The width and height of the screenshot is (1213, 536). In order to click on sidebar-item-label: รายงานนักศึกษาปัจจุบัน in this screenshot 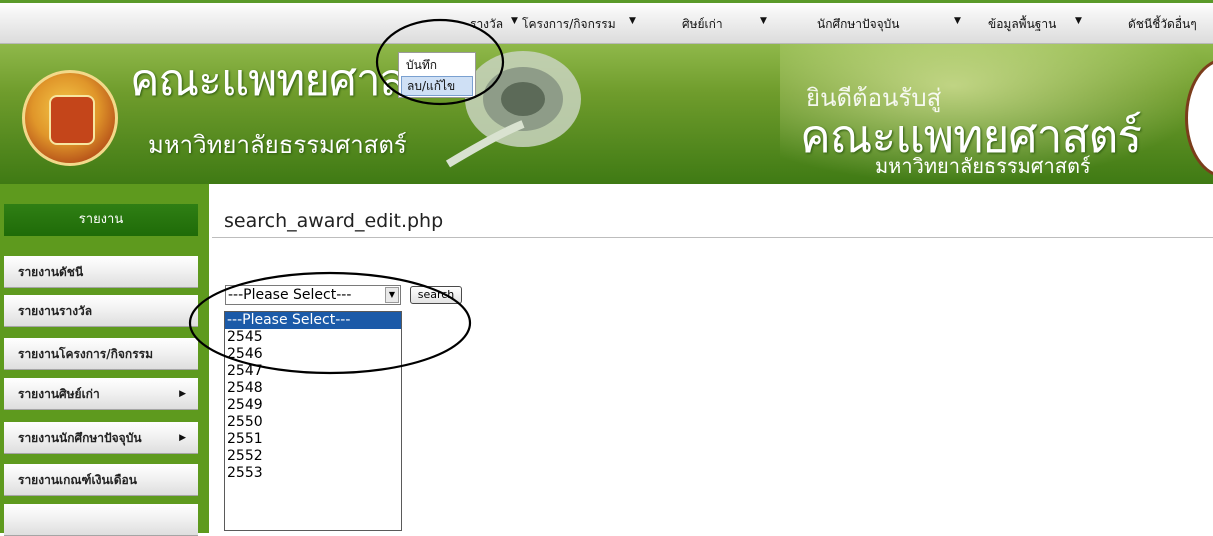, I will do `click(80, 438)`.